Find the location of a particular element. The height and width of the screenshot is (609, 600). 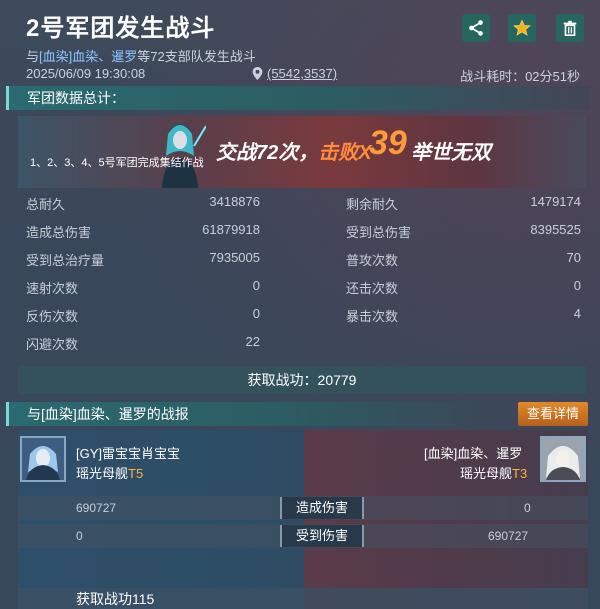

defender-name: [血染]血染、暹罗 is located at coordinates (473, 453).